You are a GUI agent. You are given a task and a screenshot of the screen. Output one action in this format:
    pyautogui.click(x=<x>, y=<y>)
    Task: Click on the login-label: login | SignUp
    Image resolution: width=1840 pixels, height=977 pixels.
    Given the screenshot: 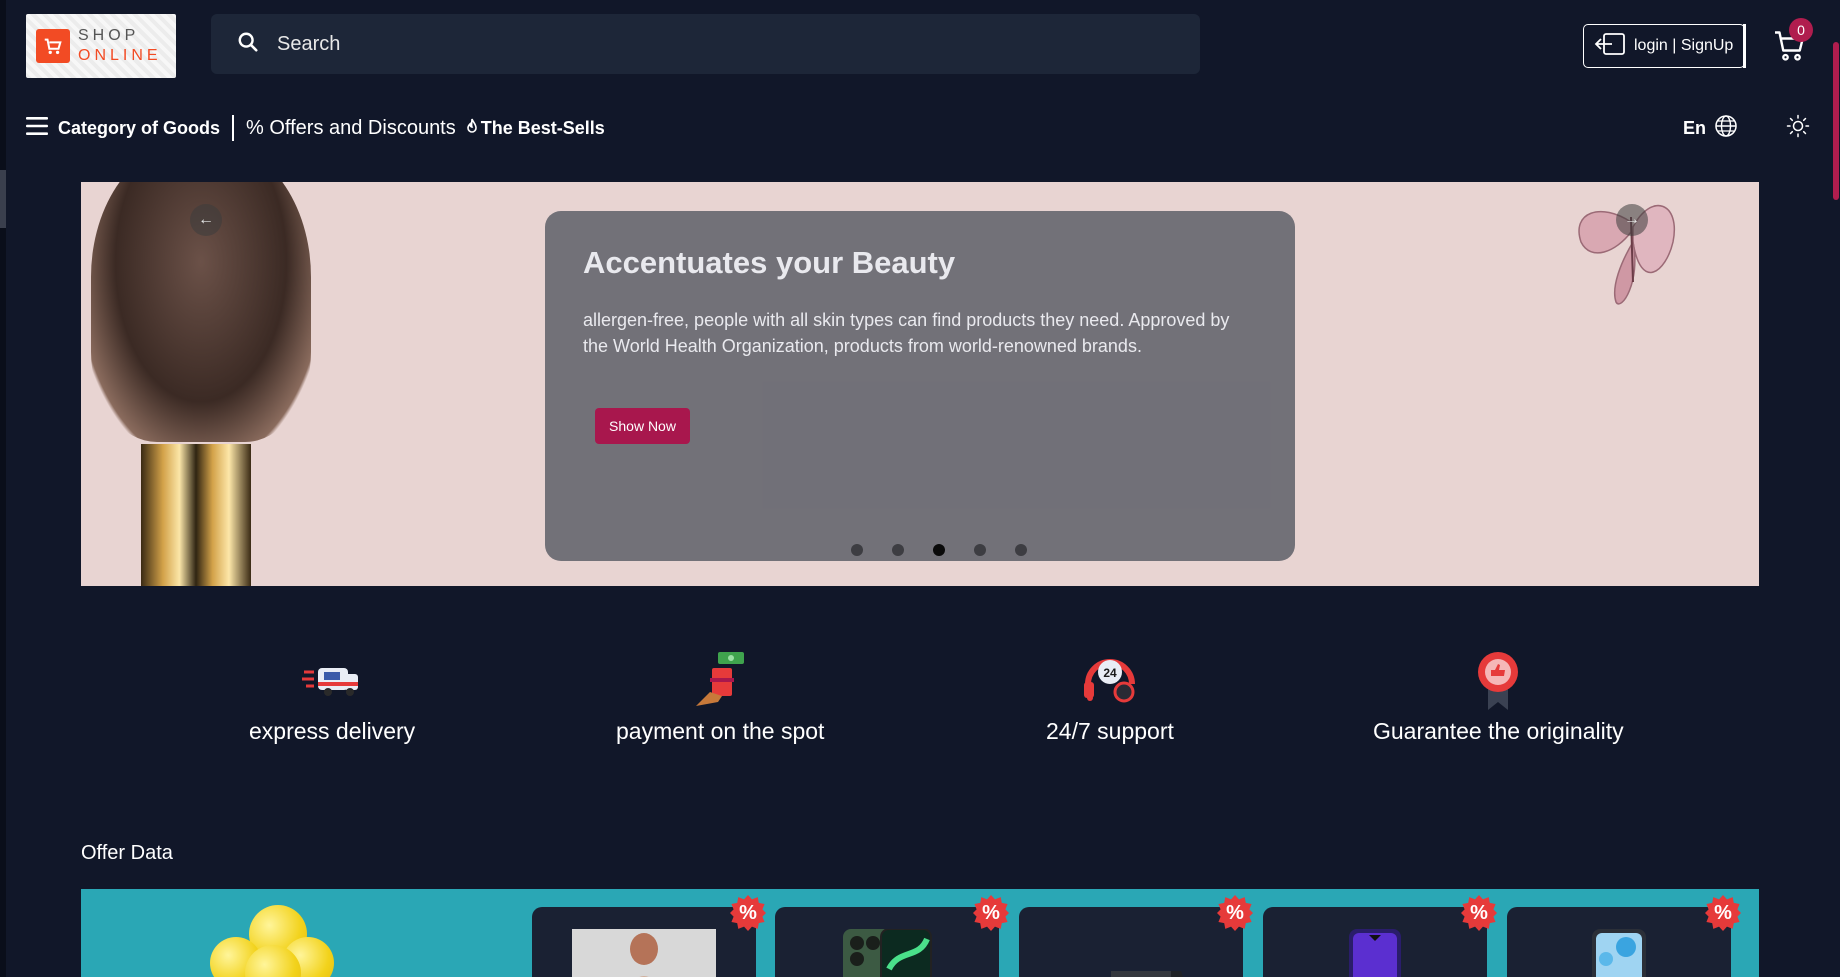 What is the action you would take?
    pyautogui.click(x=1684, y=45)
    